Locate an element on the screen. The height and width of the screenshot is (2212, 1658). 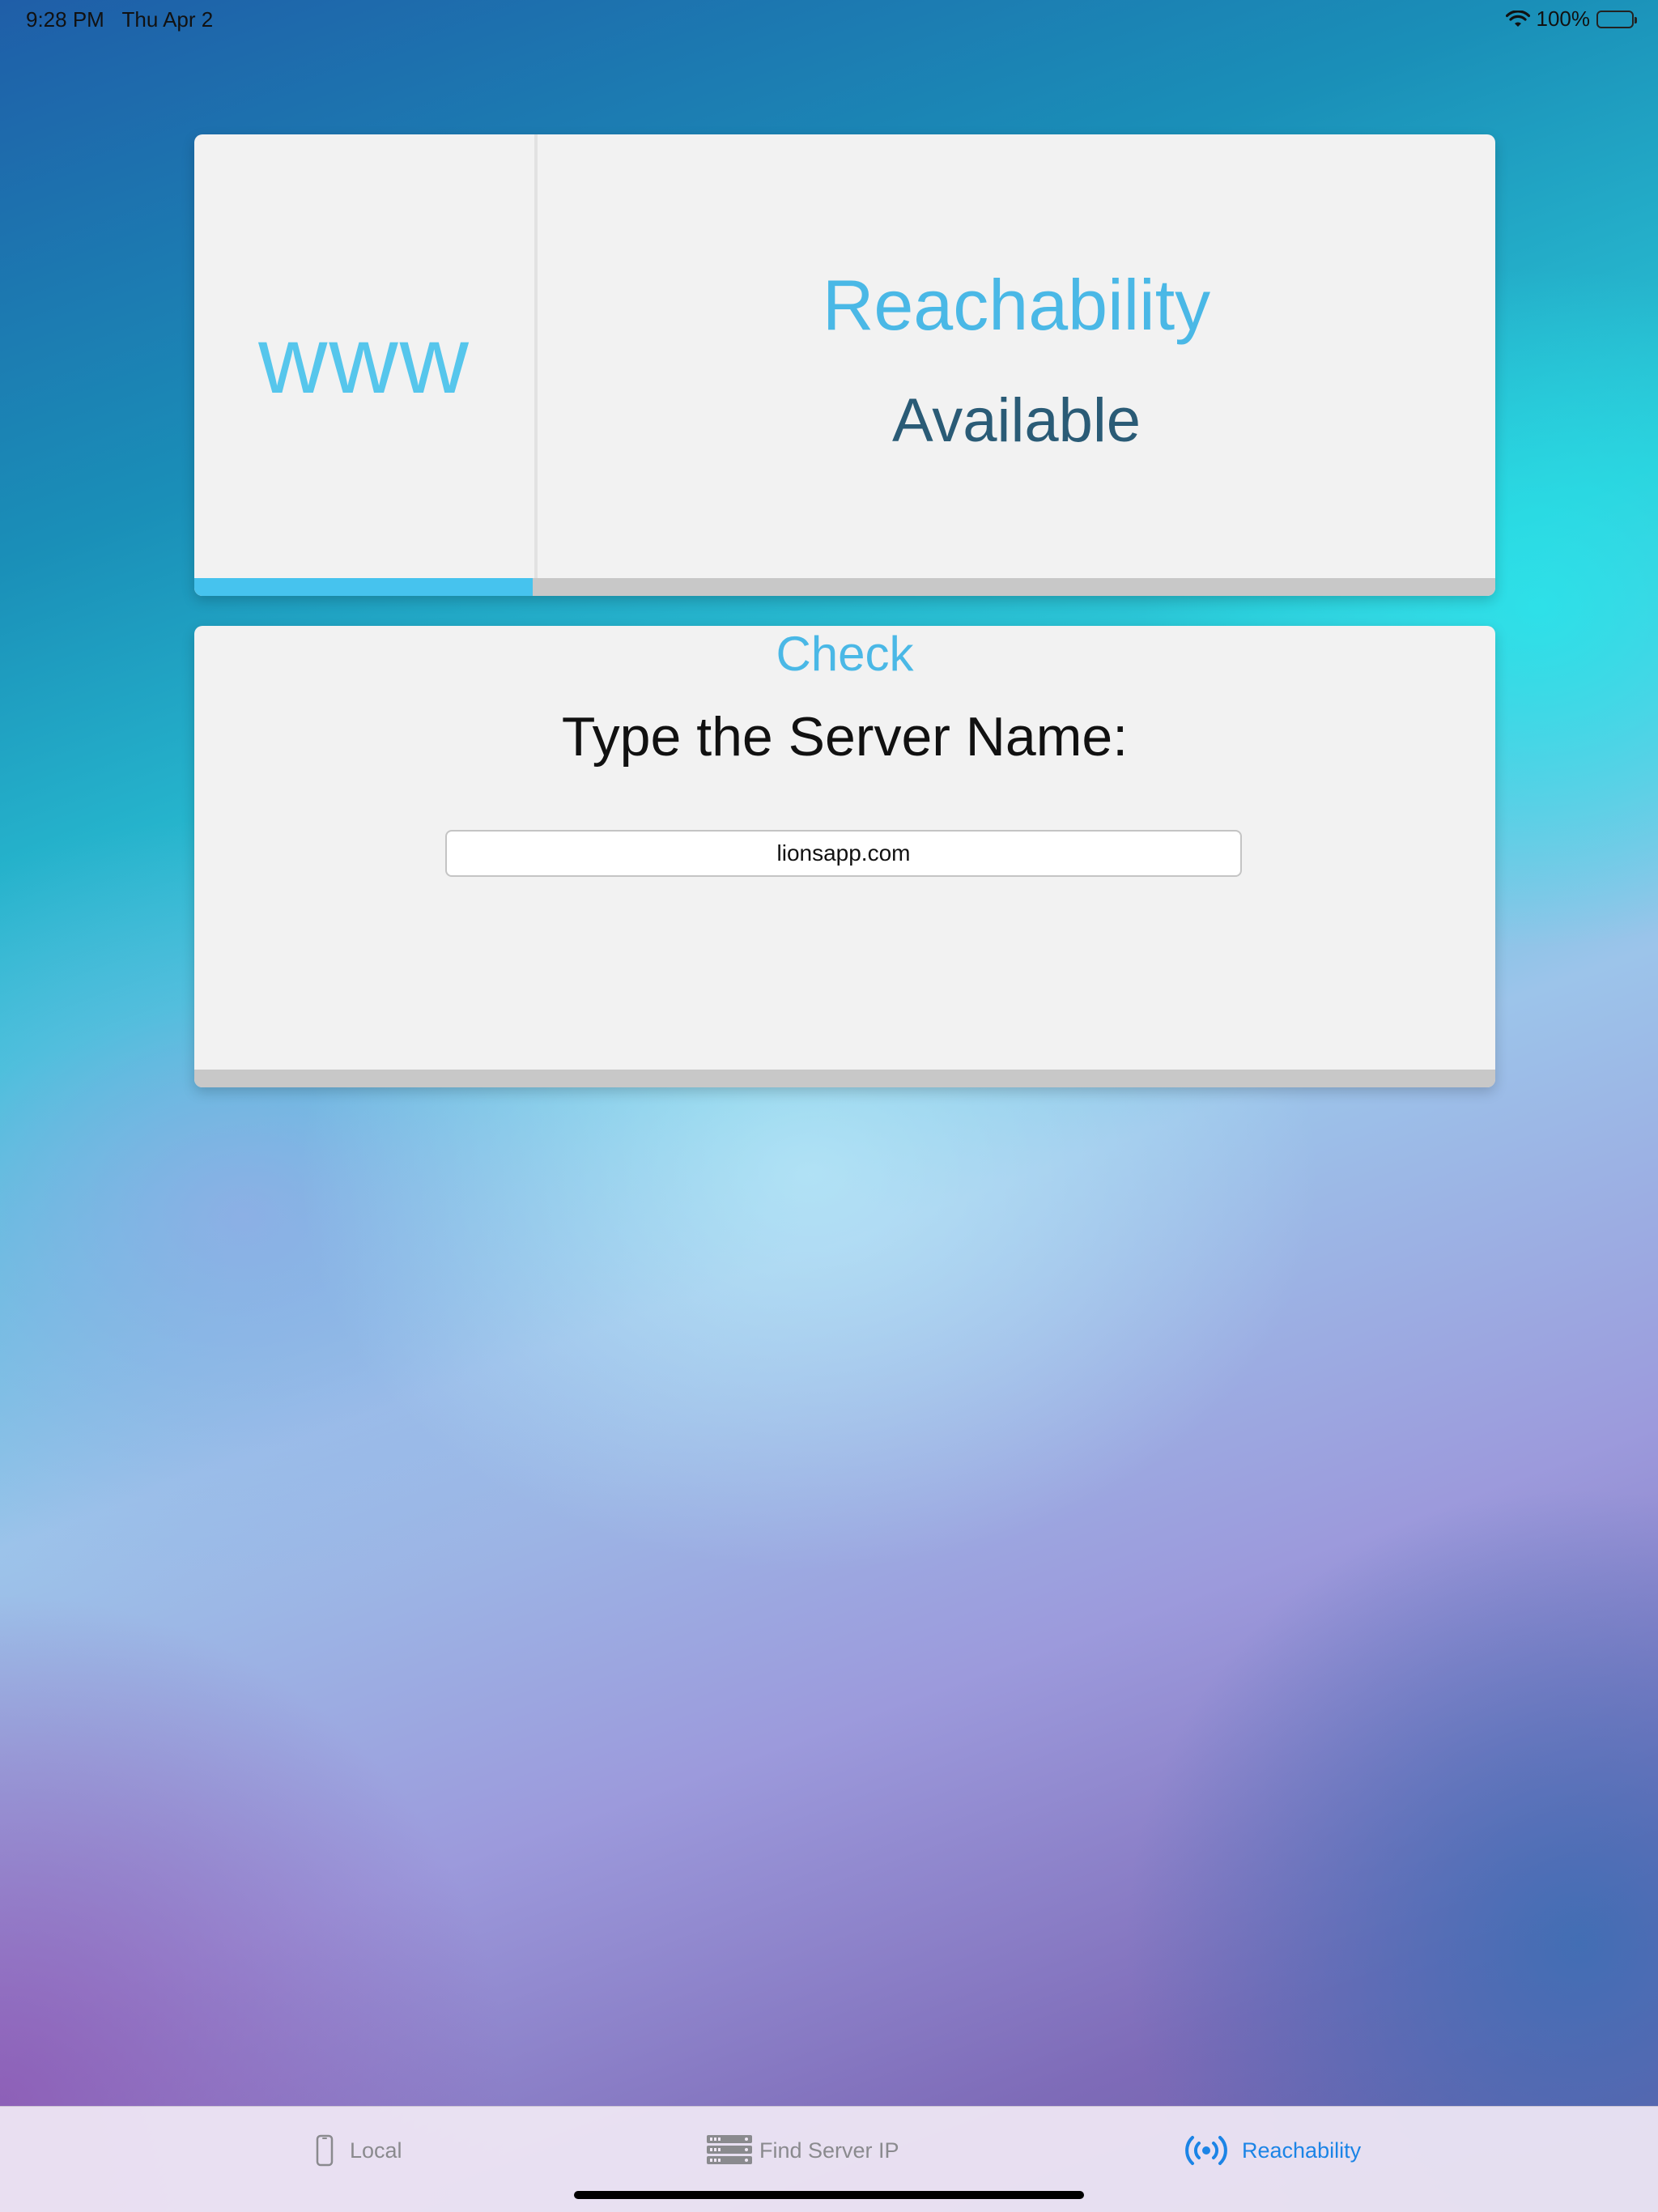
www-panel: www is located at coordinates (366, 356).